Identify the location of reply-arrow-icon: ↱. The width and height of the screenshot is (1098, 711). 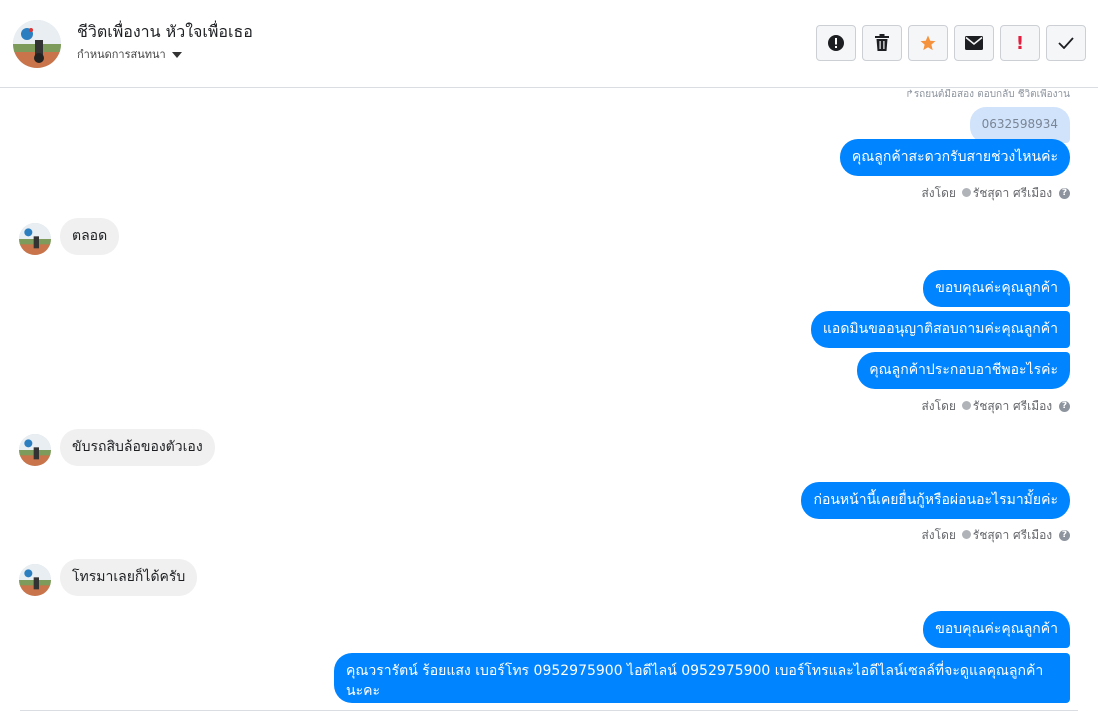
(909, 94).